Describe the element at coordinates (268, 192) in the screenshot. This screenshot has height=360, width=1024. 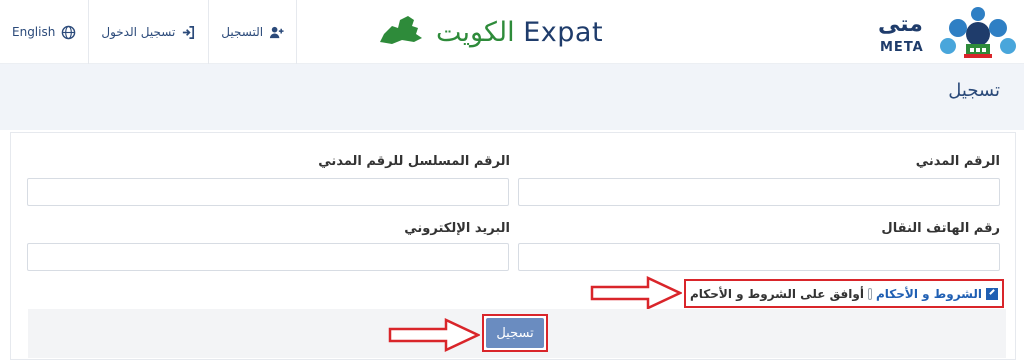
I see `serial-number-input` at that location.